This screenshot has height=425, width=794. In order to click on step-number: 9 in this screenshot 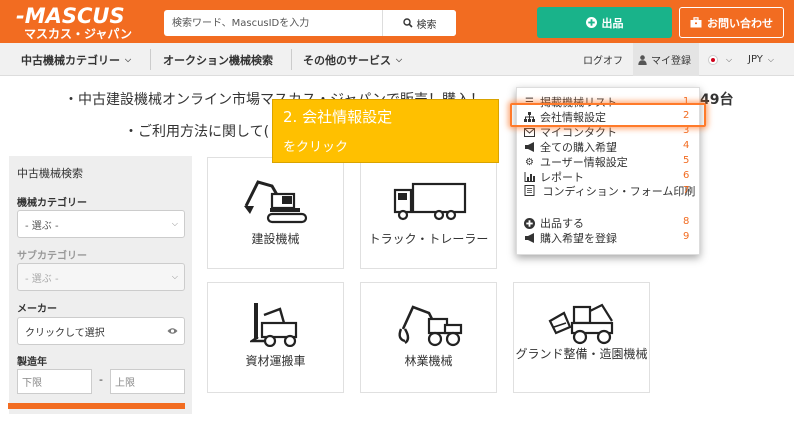, I will do `click(686, 236)`.